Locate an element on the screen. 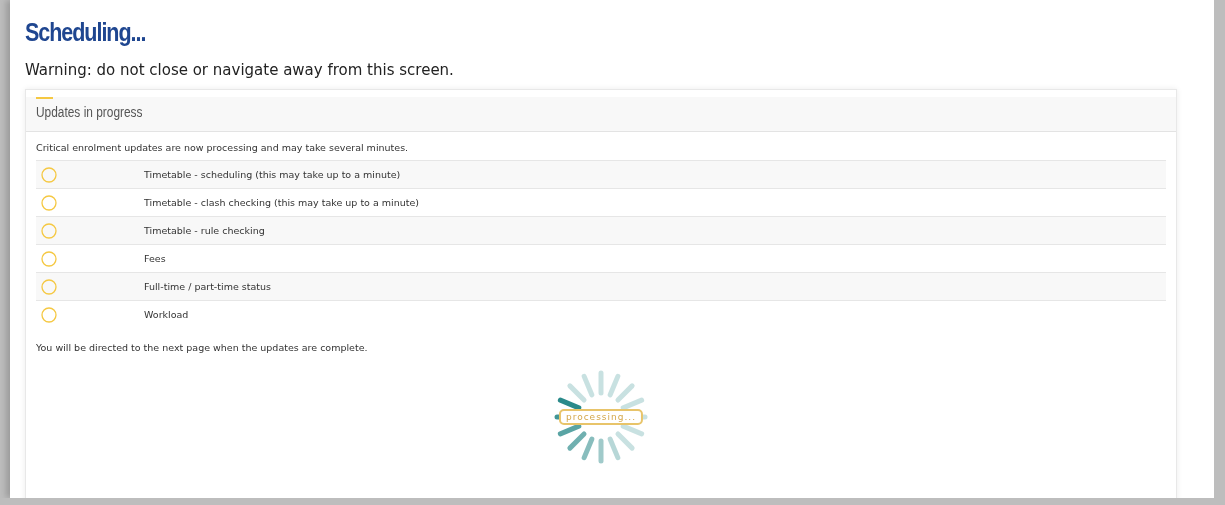 This screenshot has width=1225, height=505. footer-text: You will be directed to the next page when the updates are complete. is located at coordinates (202, 347).